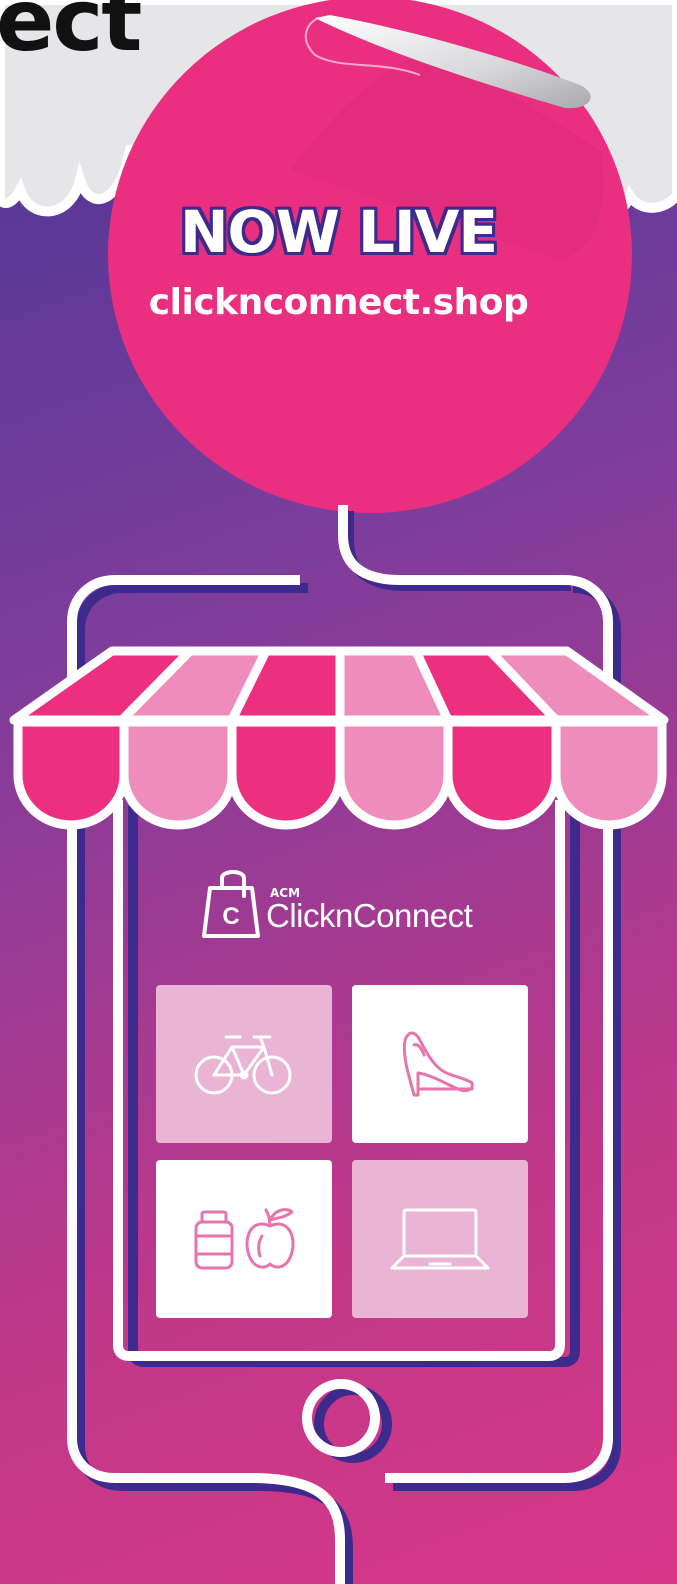 Image resolution: width=677 pixels, height=1584 pixels. What do you see at coordinates (338, 232) in the screenshot?
I see `now-live-title: NOW LIVE` at bounding box center [338, 232].